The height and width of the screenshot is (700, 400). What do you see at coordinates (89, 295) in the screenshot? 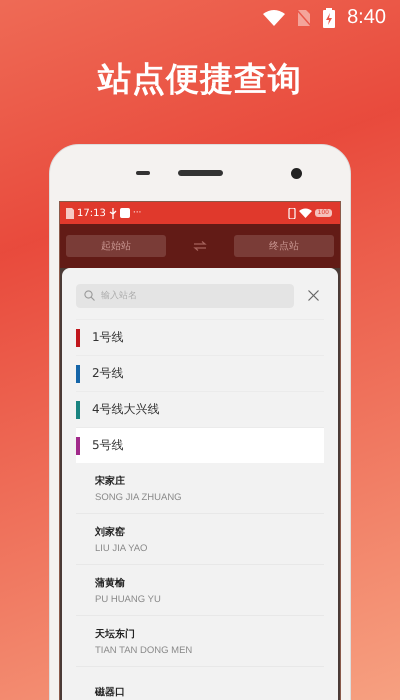
I see `search-icon` at bounding box center [89, 295].